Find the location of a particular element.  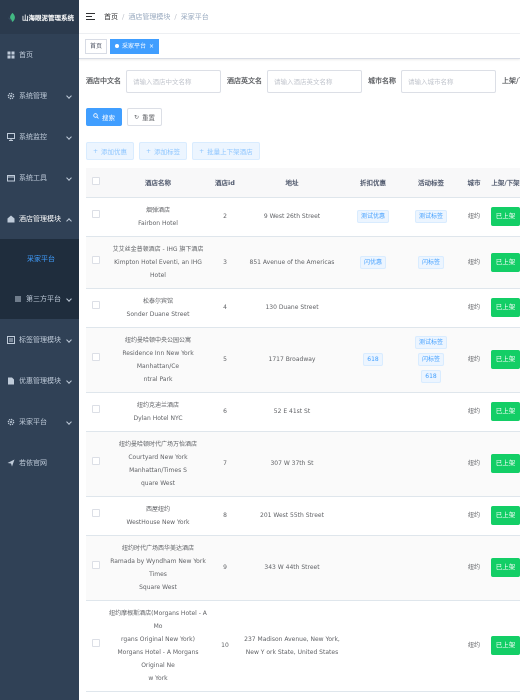

tag-caijia: 采家平台 × is located at coordinates (135, 46).